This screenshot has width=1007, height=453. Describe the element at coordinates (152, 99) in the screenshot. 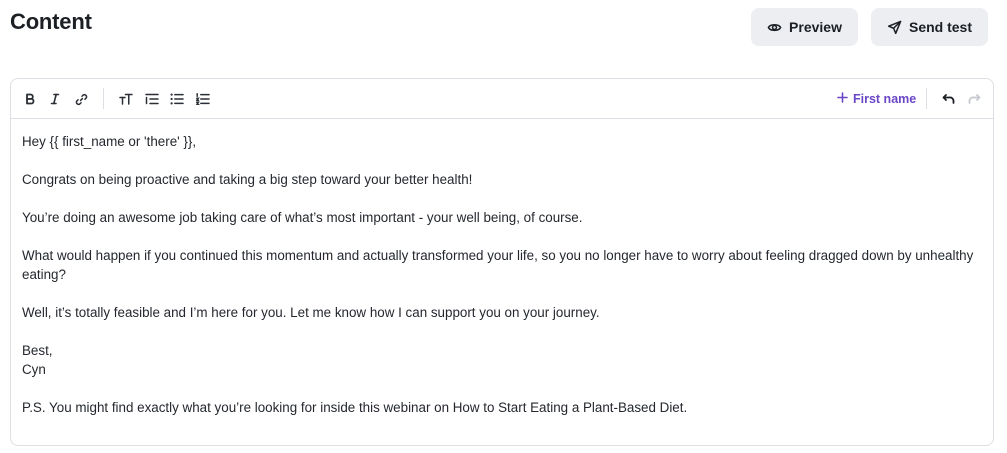

I see `indent-list-icon` at that location.